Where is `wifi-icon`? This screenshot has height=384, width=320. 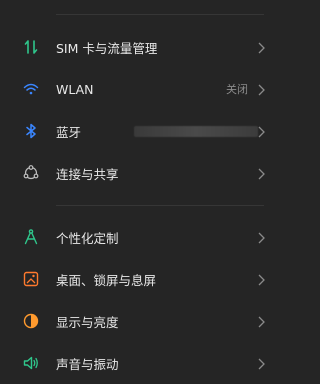 wifi-icon is located at coordinates (31, 89).